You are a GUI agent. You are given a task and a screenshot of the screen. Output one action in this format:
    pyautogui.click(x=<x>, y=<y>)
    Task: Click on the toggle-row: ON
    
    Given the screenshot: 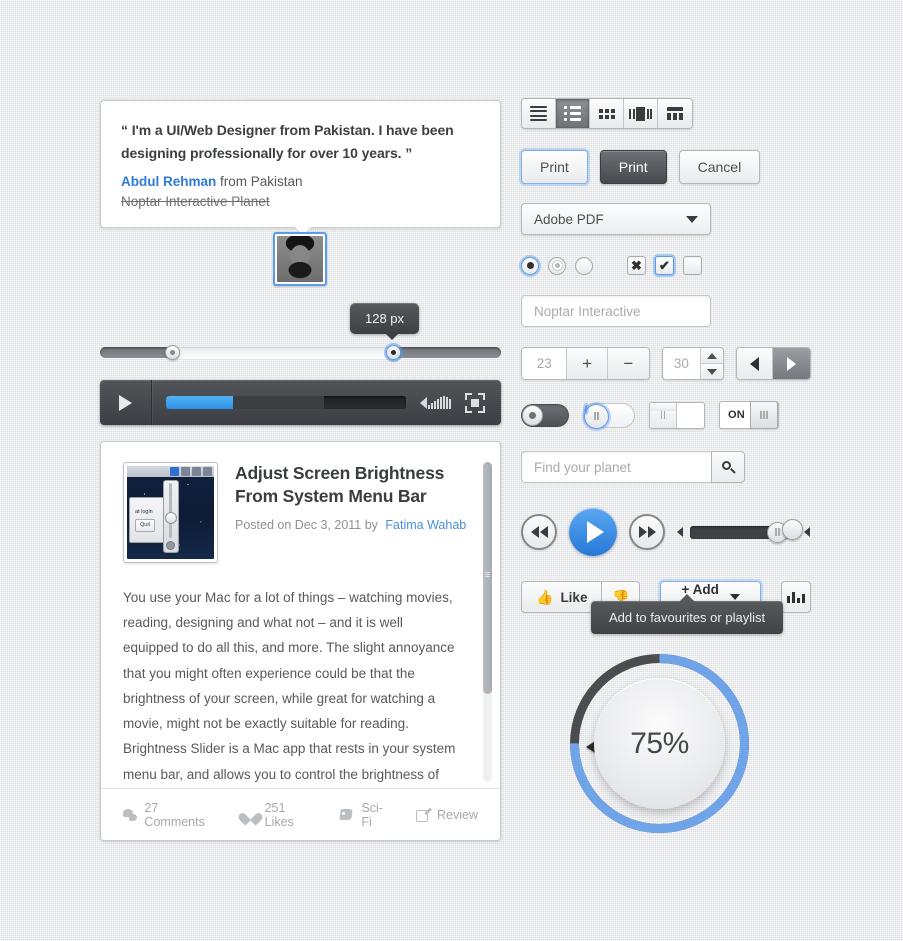 What is the action you would take?
    pyautogui.click(x=666, y=415)
    